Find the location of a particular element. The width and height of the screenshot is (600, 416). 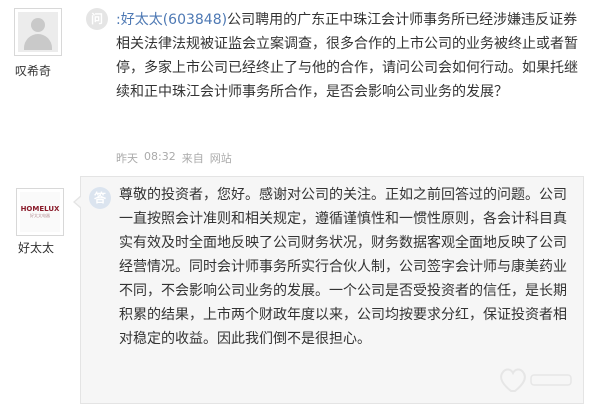

logo-text: HOMELUX is located at coordinates (40, 209).